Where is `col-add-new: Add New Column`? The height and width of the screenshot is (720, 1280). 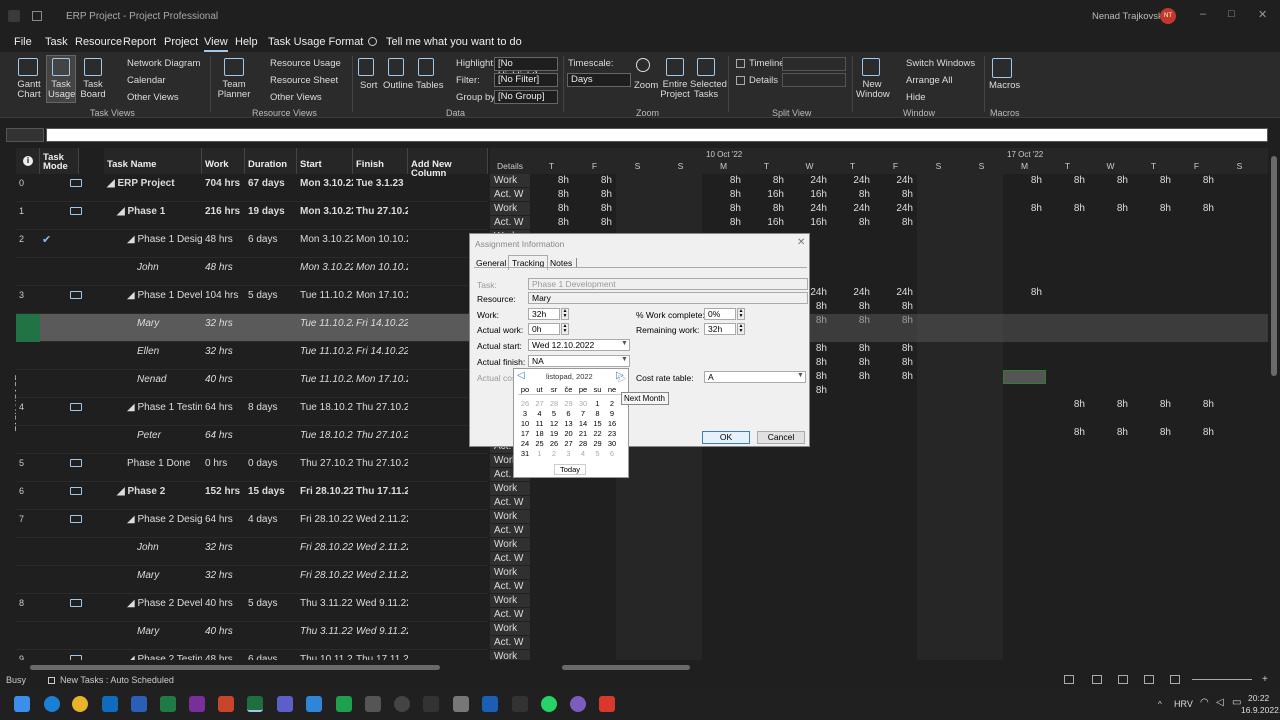 col-add-new: Add New Column is located at coordinates (448, 163).